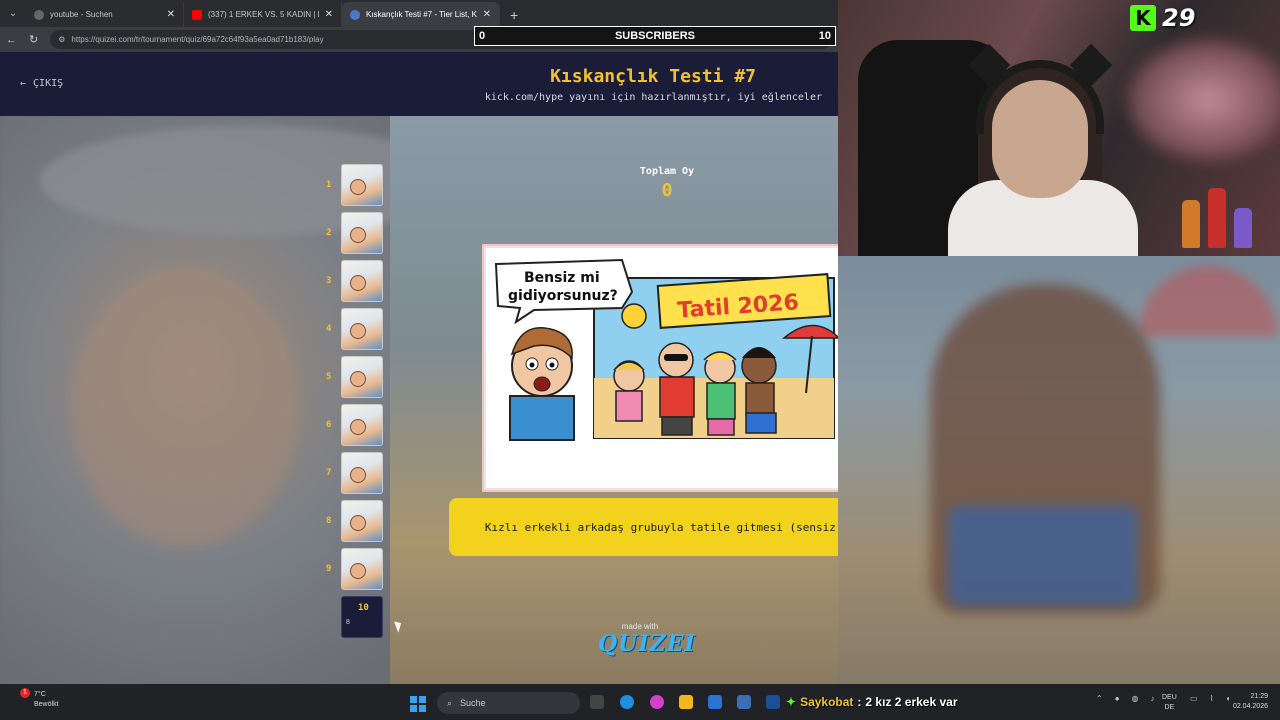 The width and height of the screenshot is (1280, 720). Describe the element at coordinates (23, 83) in the screenshot. I see `arrow-left-icon: ←` at that location.